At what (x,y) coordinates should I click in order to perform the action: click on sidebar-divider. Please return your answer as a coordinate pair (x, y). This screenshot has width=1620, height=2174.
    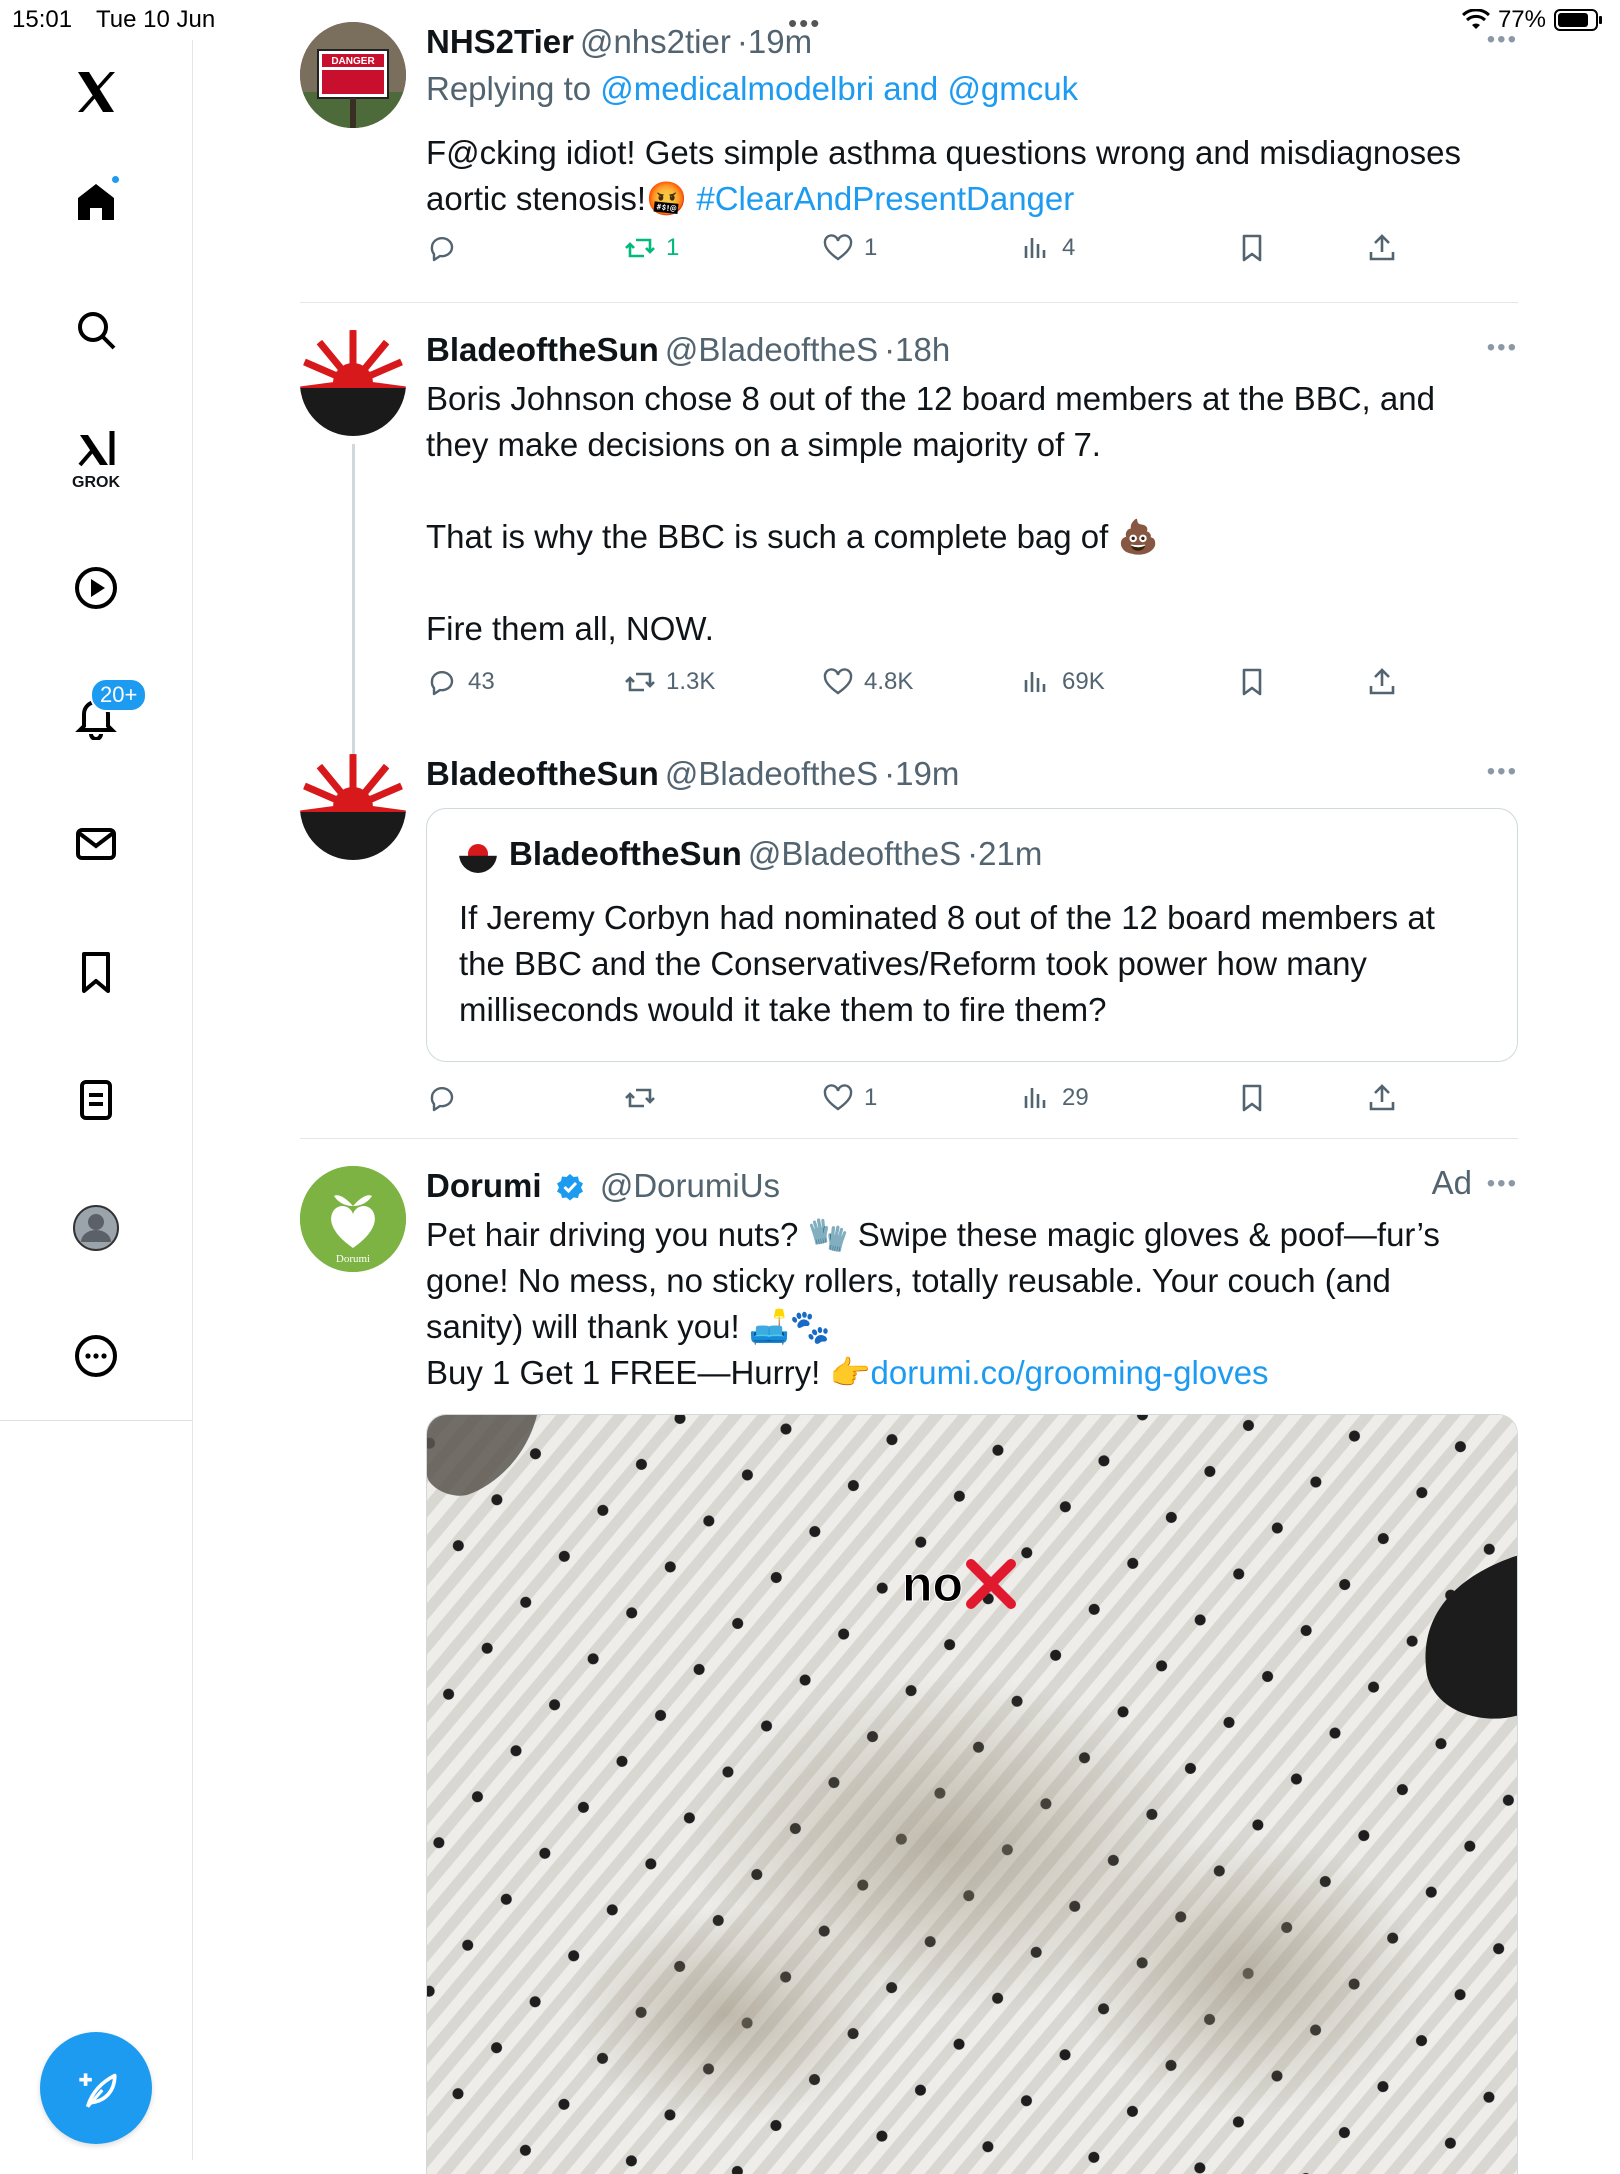
    Looking at the image, I should click on (96, 1420).